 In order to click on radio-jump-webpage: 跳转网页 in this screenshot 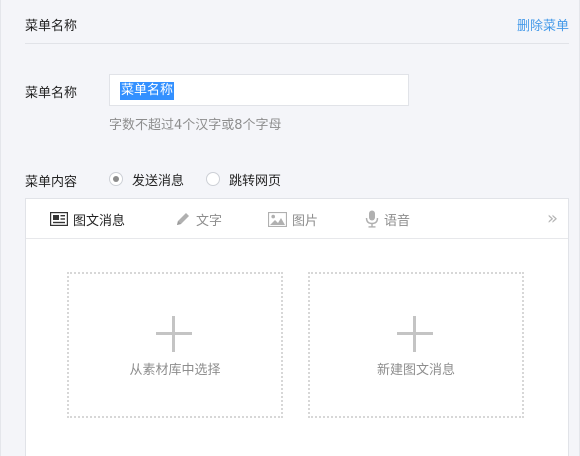, I will do `click(244, 179)`.